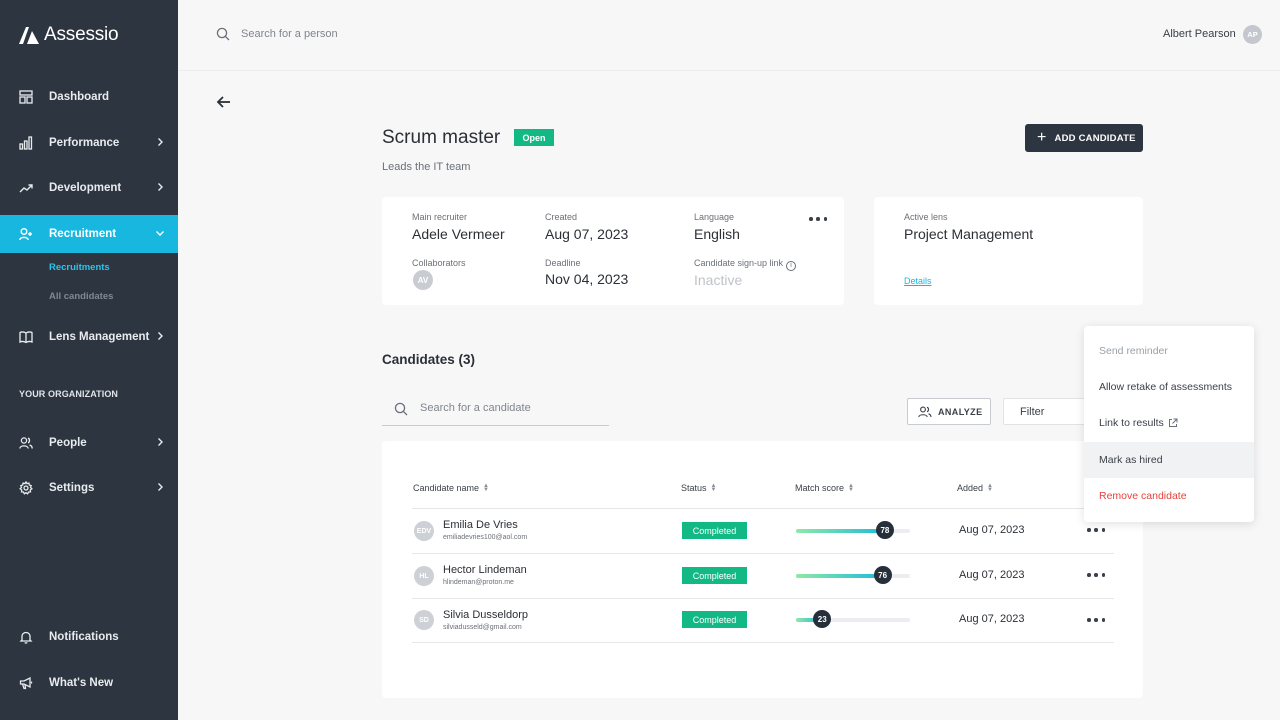 Image resolution: width=1280 pixels, height=720 pixels. I want to click on sidebar-item-label: Dashboard, so click(79, 97).